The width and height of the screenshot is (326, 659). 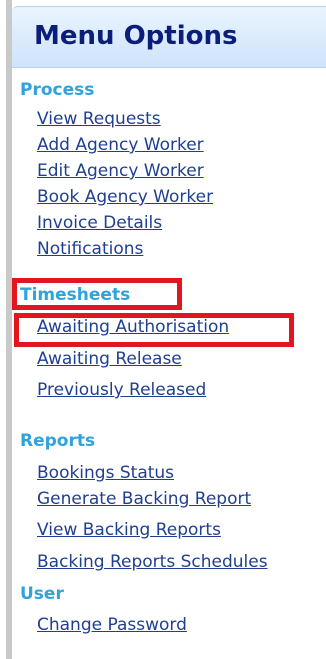 I want to click on section-reports-heading: Reports, so click(x=58, y=441).